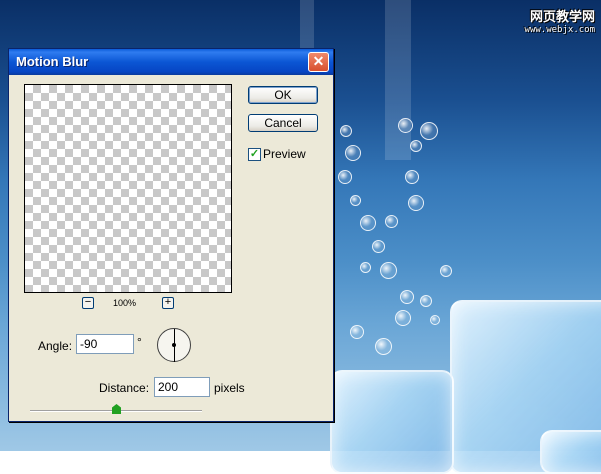 The width and height of the screenshot is (601, 474). I want to click on angle-input, so click(105, 344).